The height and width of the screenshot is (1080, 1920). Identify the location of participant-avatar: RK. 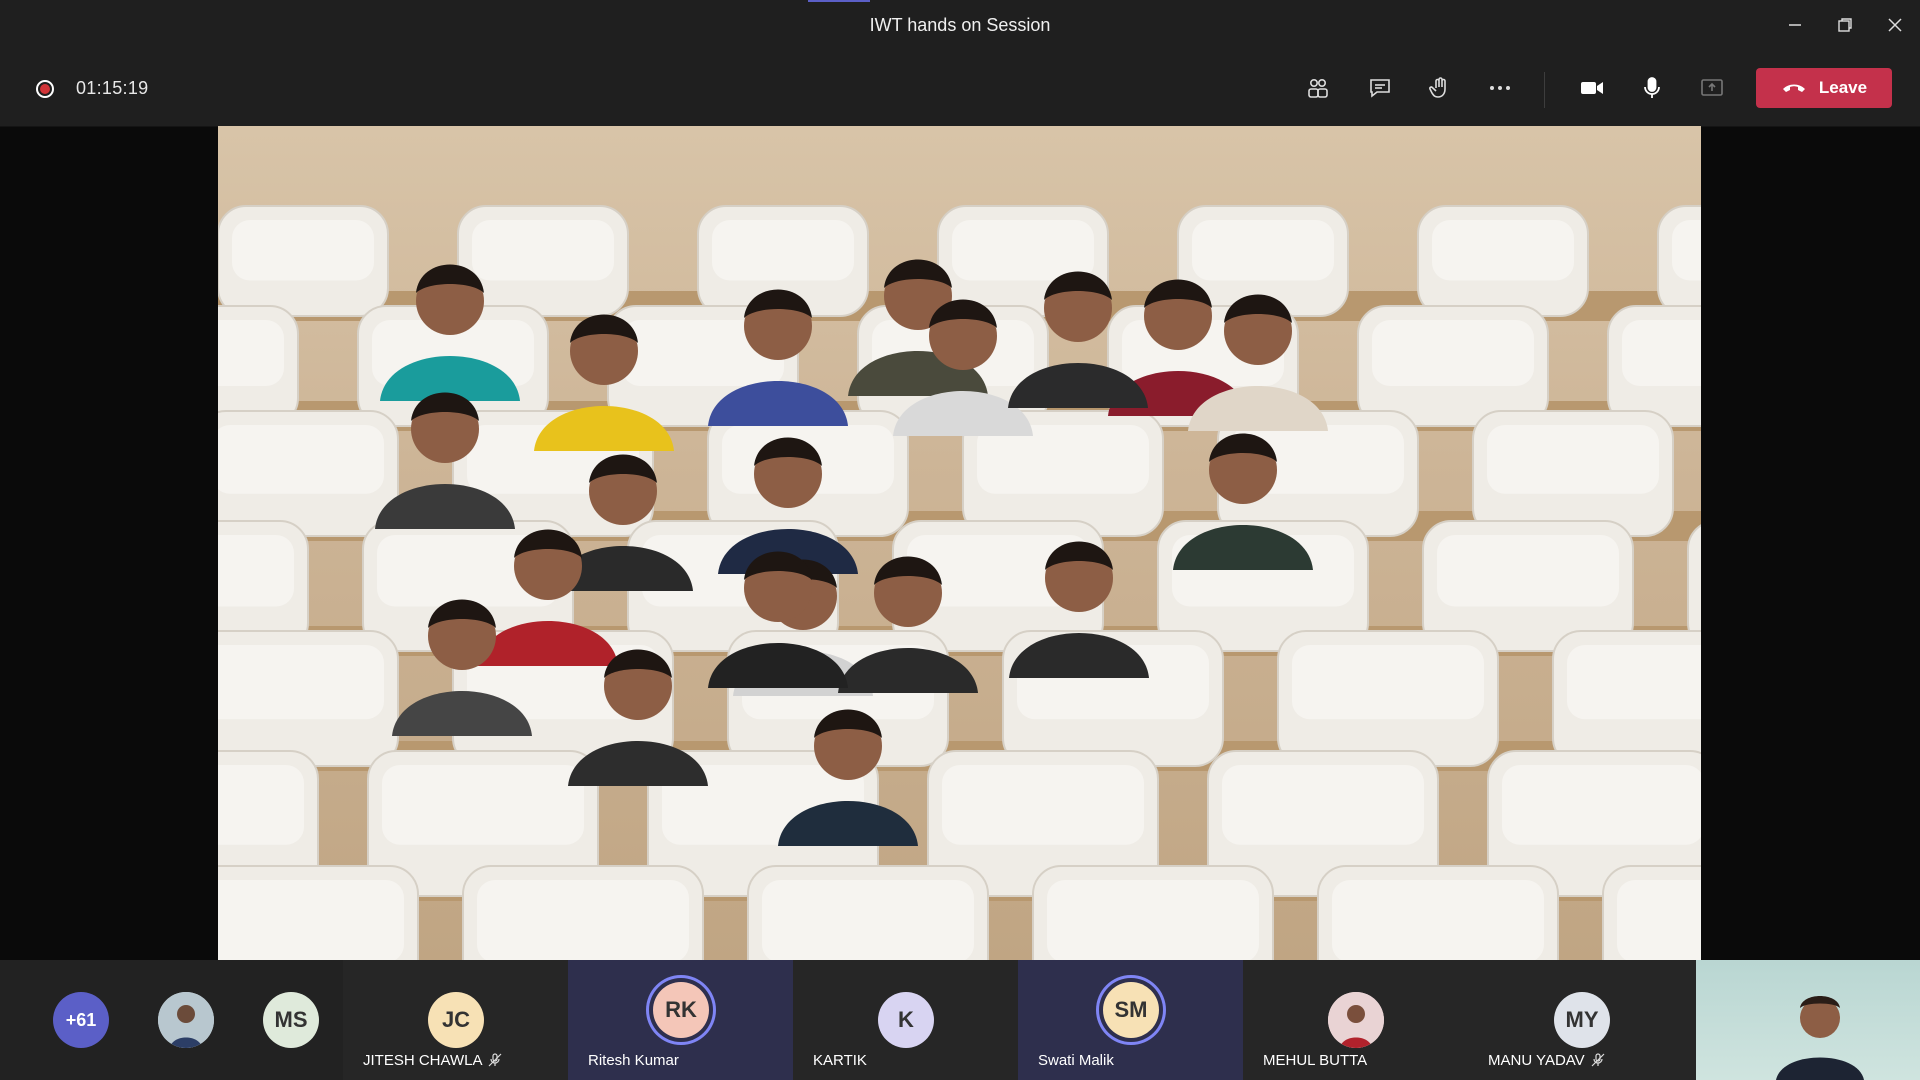
(681, 1010).